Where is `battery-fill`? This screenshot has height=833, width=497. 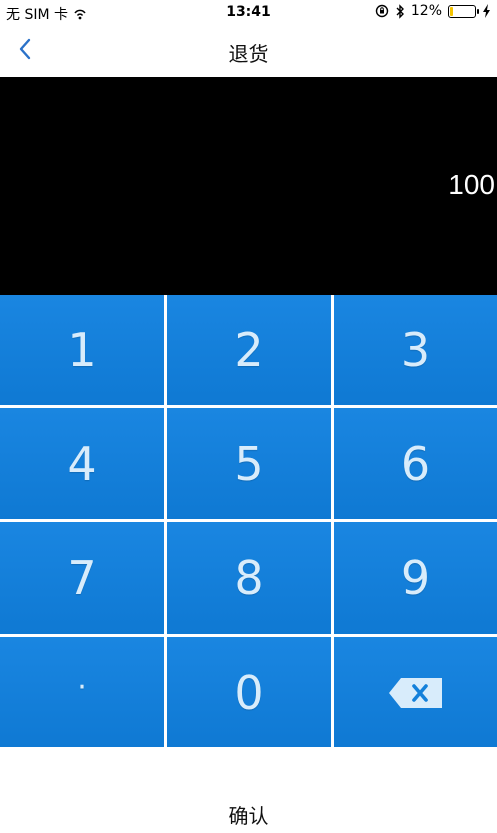
battery-fill is located at coordinates (451, 11).